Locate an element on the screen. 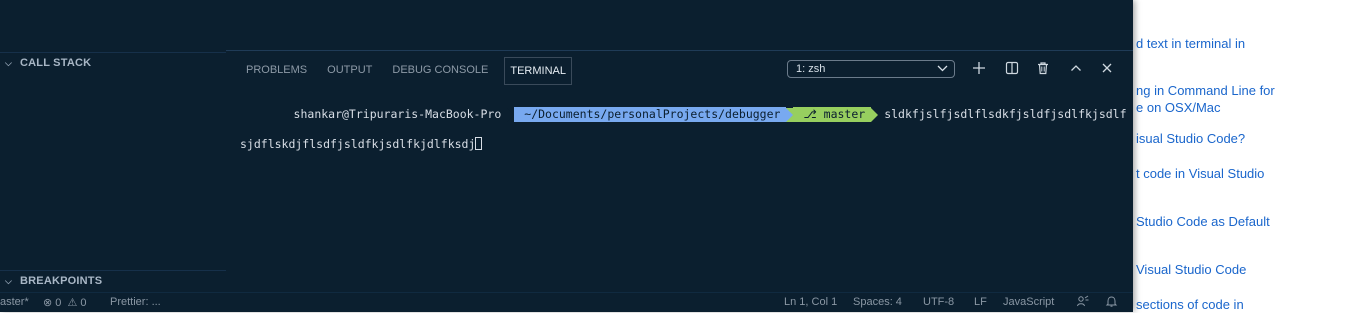 This screenshot has height=313, width=1358. terminal-select-value: 1: zsh is located at coordinates (811, 69).